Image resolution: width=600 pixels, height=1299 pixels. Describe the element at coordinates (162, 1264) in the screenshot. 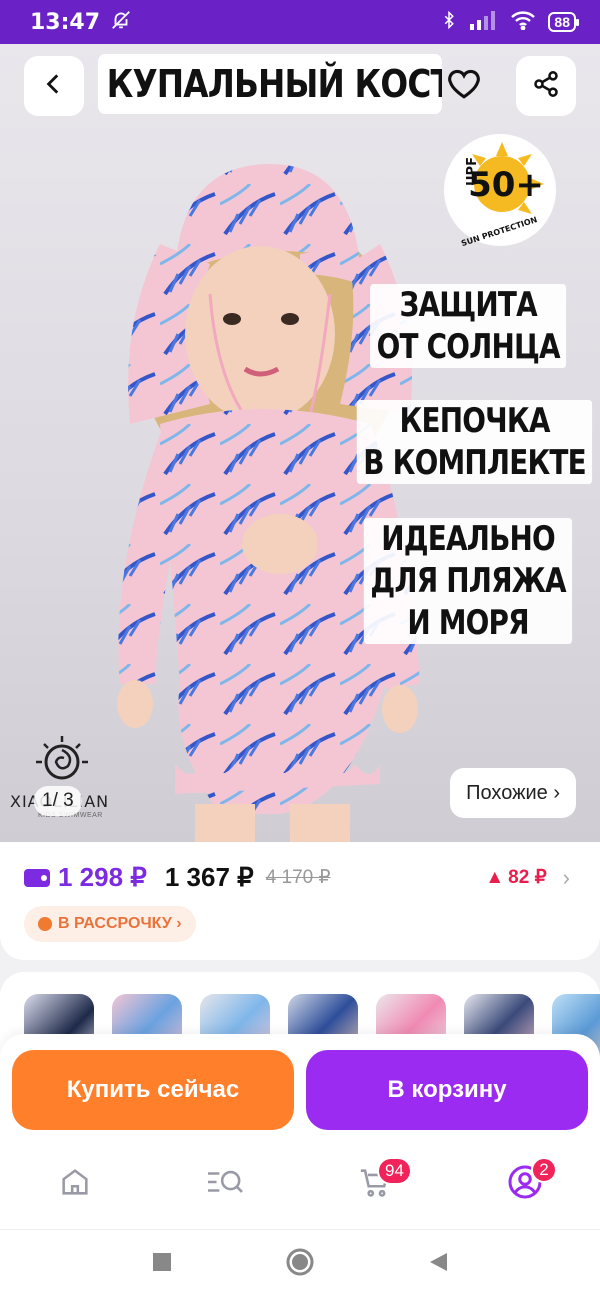

I see `square-icon` at that location.